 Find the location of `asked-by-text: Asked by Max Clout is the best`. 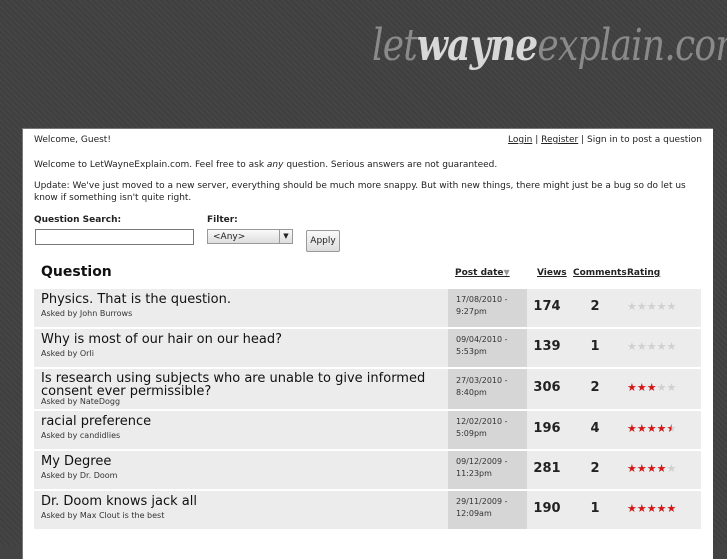

asked-by-text: Asked by Max Clout is the best is located at coordinates (103, 515).